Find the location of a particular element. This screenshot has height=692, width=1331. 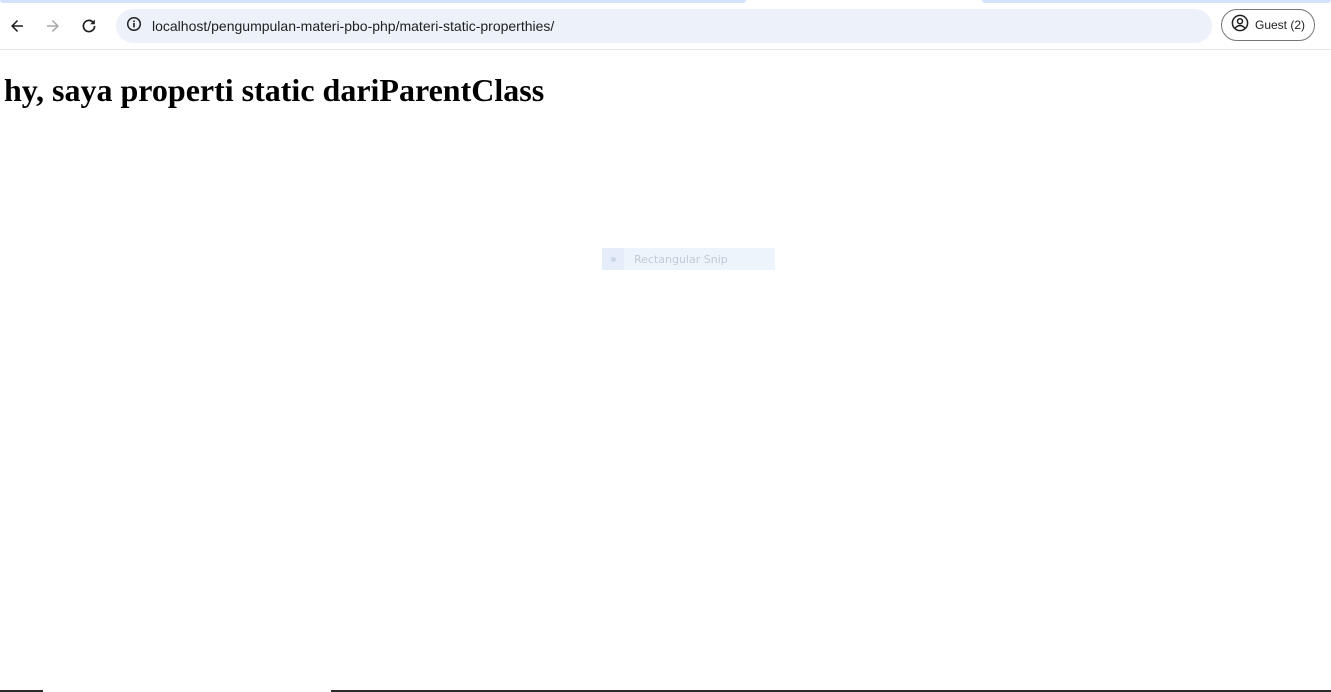

site-info-button is located at coordinates (134, 26).